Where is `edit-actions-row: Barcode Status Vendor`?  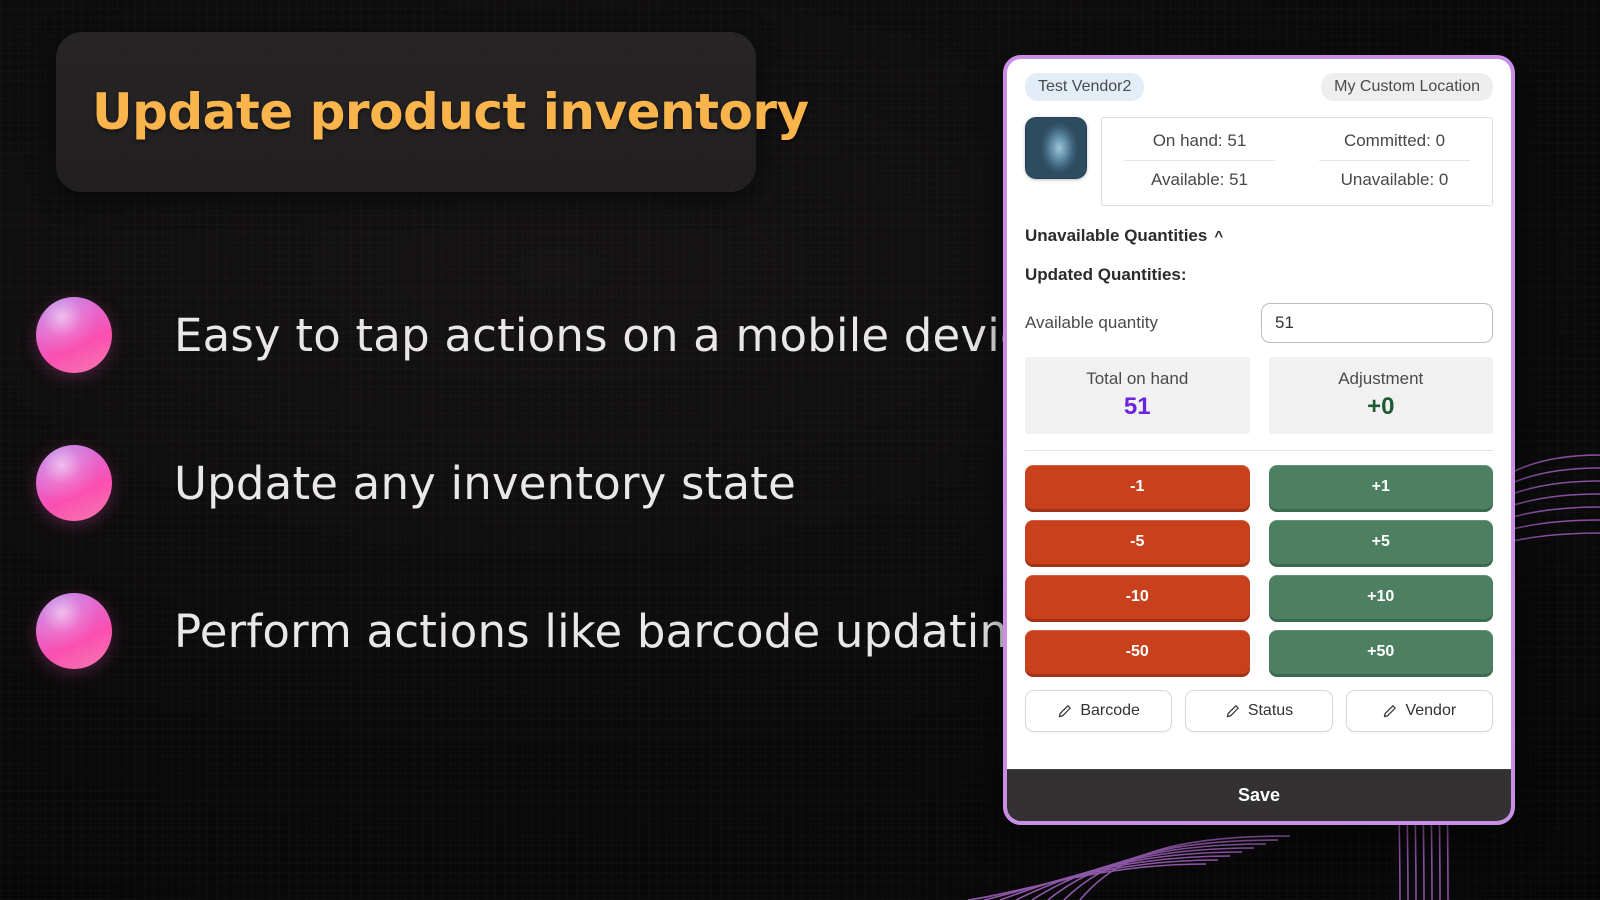 edit-actions-row: Barcode Status Vendor is located at coordinates (1259, 711).